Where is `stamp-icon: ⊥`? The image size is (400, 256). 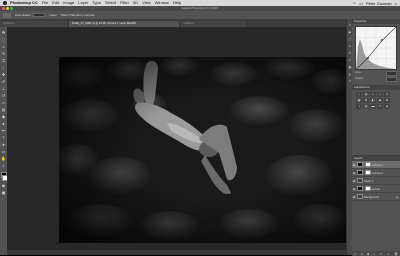
stamp-icon: ⊥ is located at coordinates (3, 88).